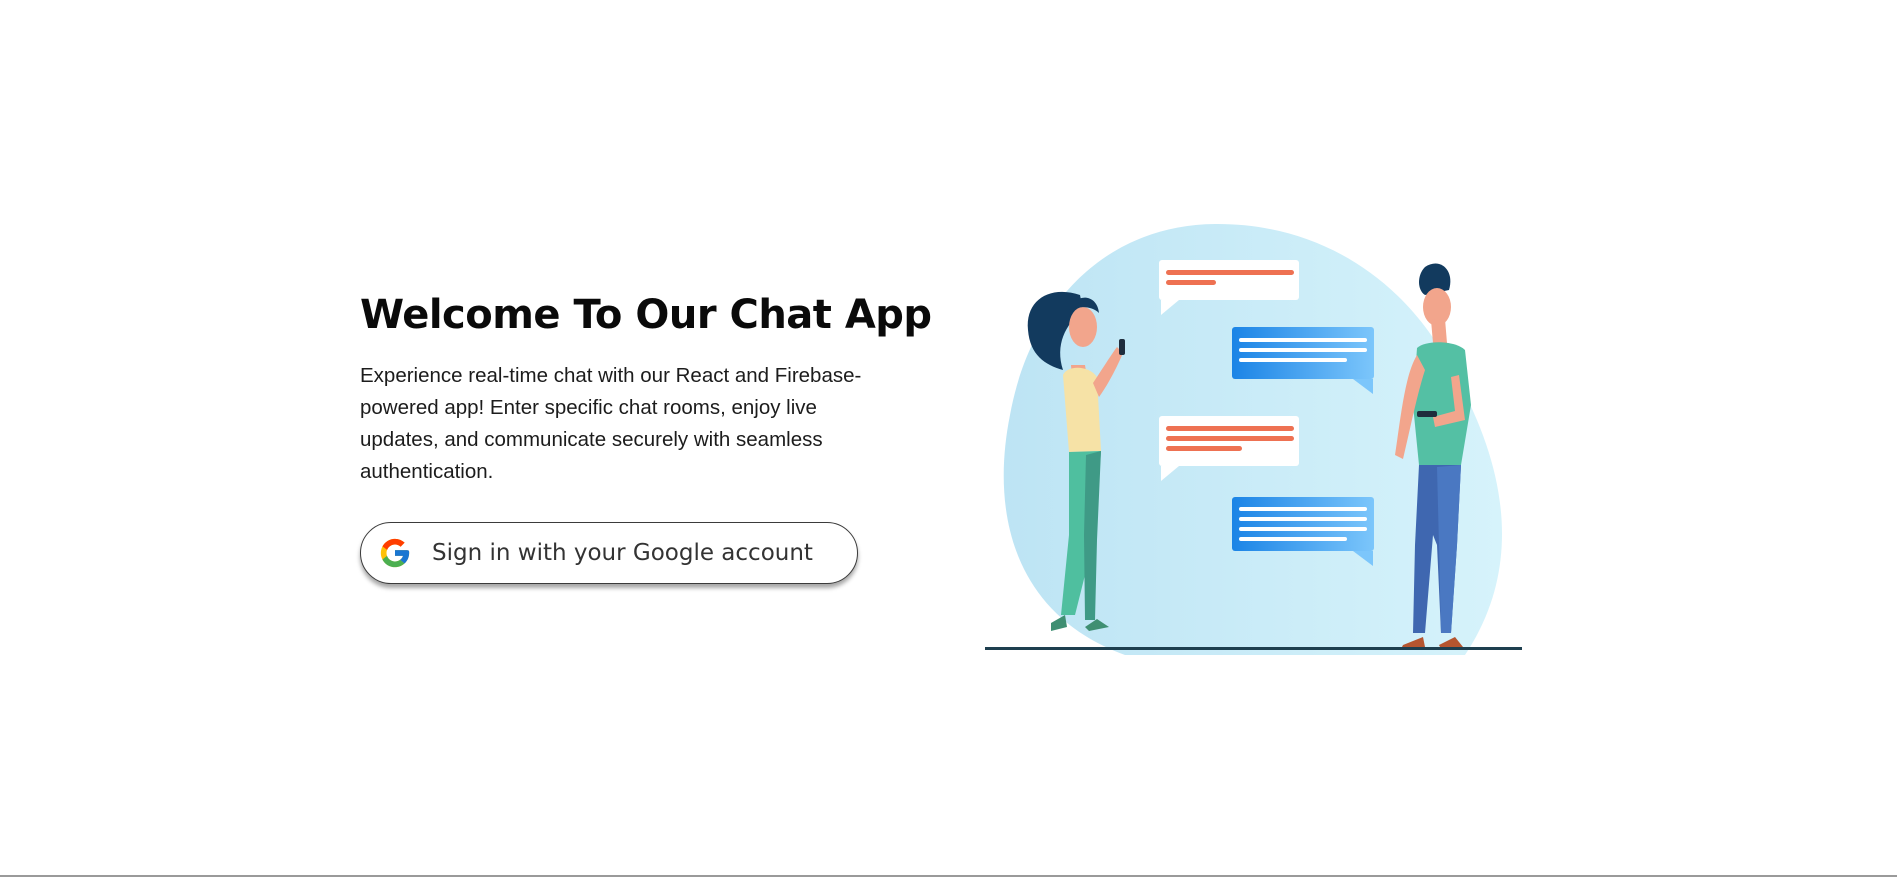 This screenshot has width=1897, height=877. Describe the element at coordinates (646, 315) in the screenshot. I see `page-title: Welcome To Our Chat App` at that location.